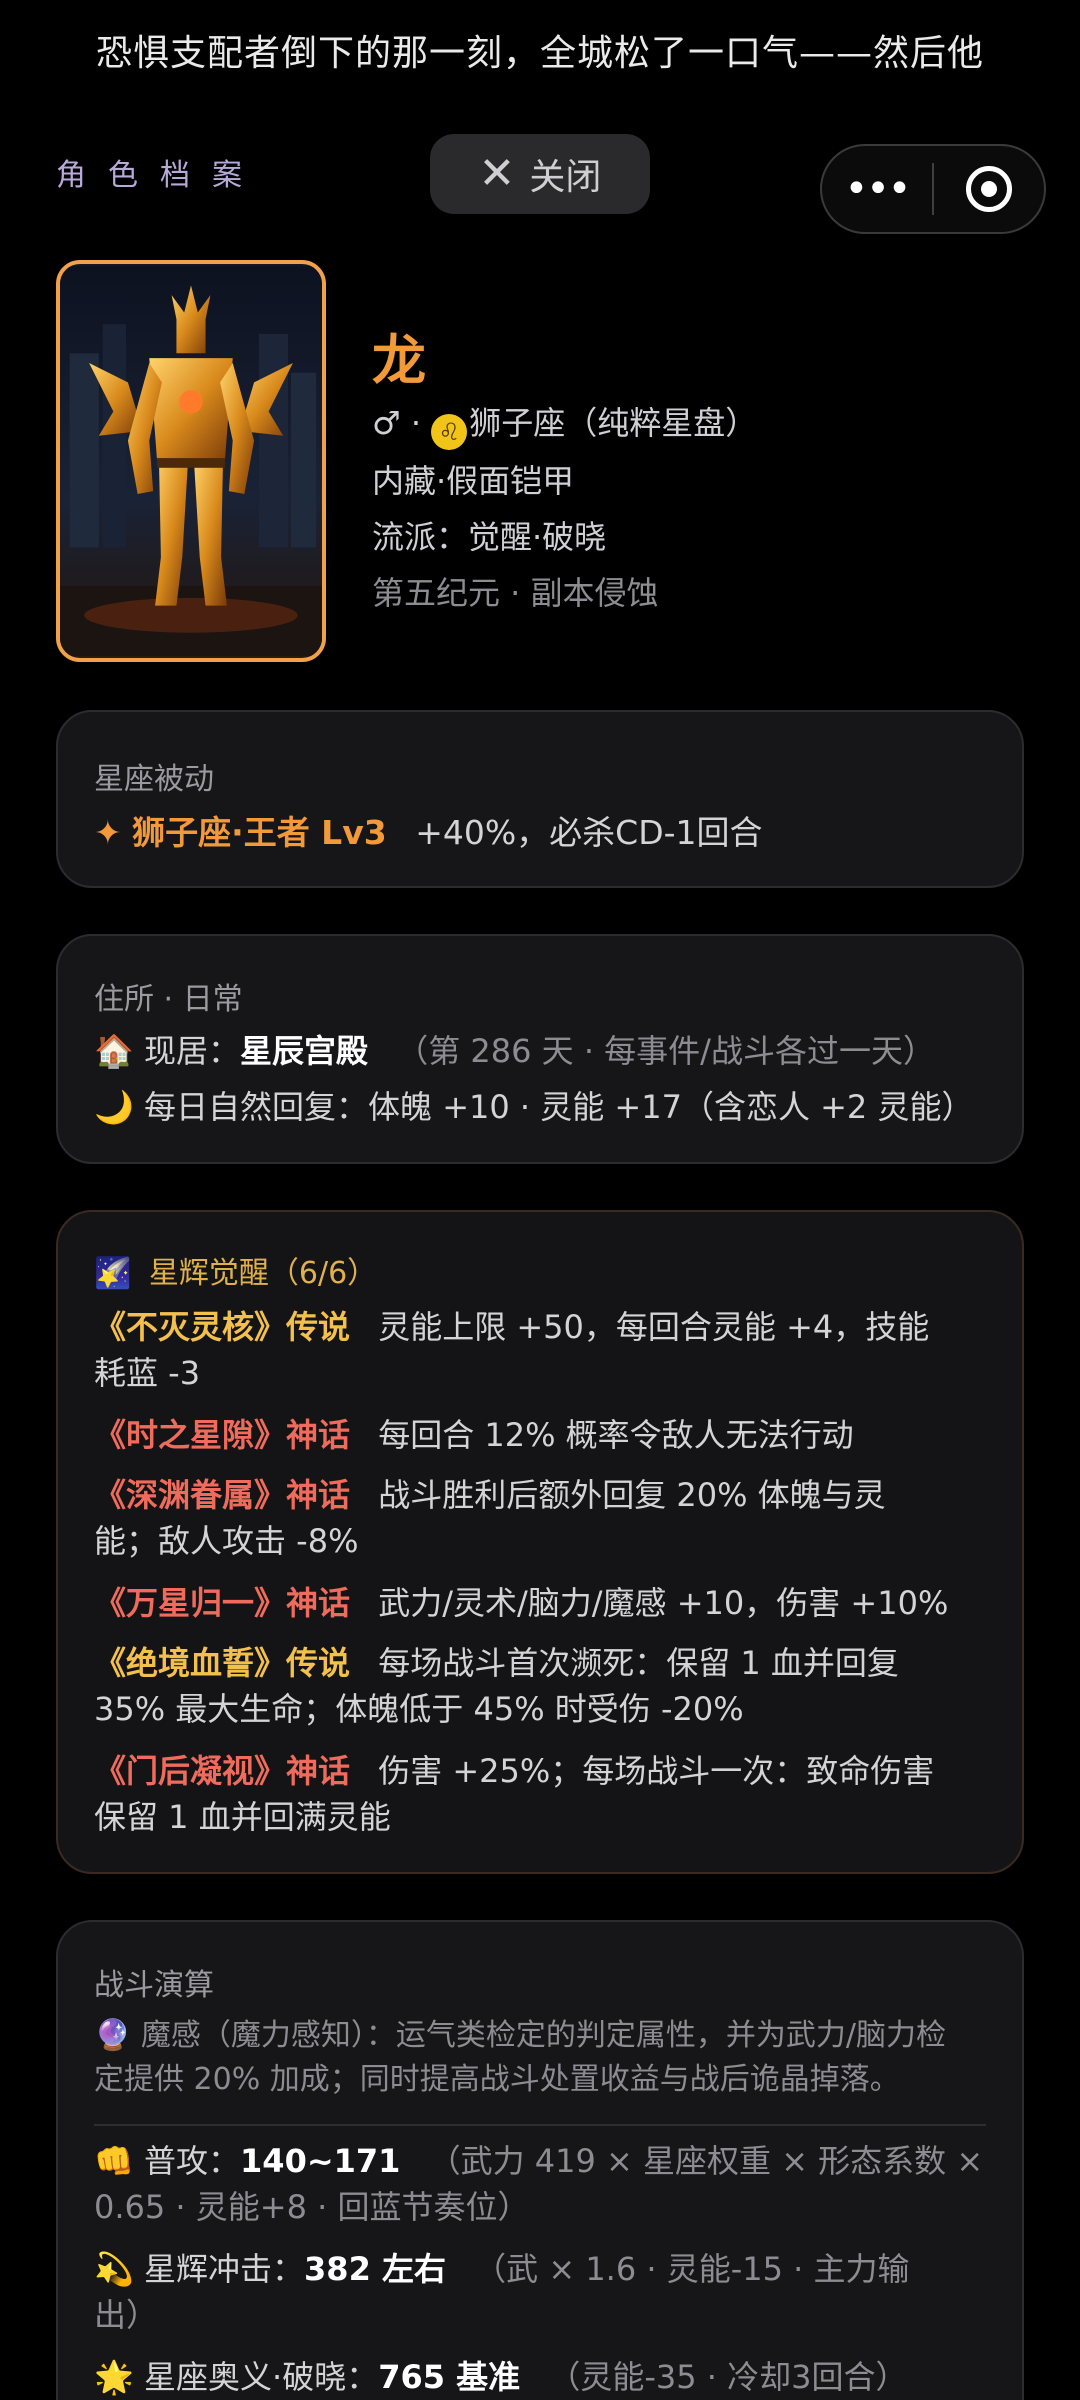 This screenshot has width=1080, height=2400. Describe the element at coordinates (419, 1709) in the screenshot. I see `awakening-item-desc-cont: 35% 最大生命；体魄低于 45% 时受伤 -20%` at that location.